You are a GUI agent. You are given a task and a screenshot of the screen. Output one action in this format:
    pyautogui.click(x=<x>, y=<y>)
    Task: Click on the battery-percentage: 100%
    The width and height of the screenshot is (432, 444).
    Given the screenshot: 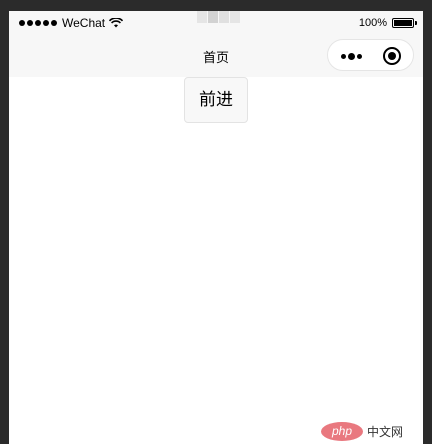 What is the action you would take?
    pyautogui.click(x=372, y=23)
    